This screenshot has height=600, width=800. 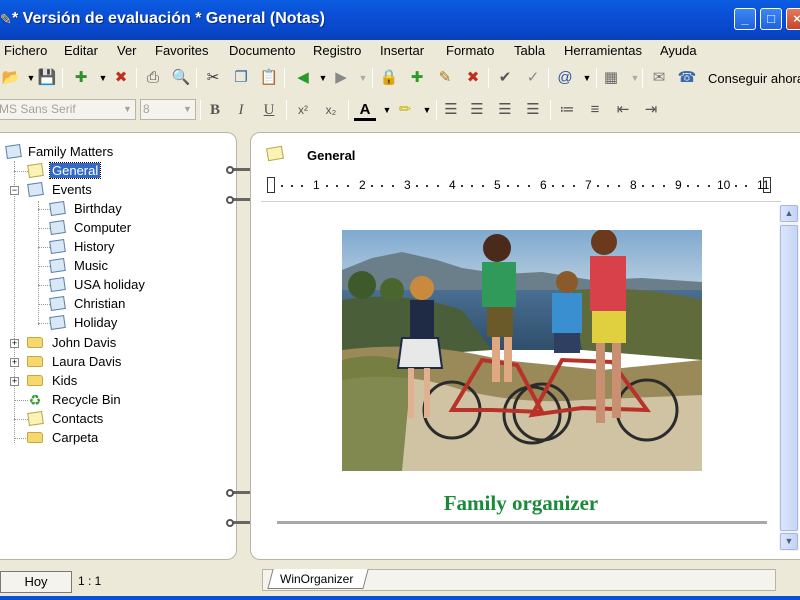 I want to click on outdent-icon: ⇤, so click(x=623, y=110).